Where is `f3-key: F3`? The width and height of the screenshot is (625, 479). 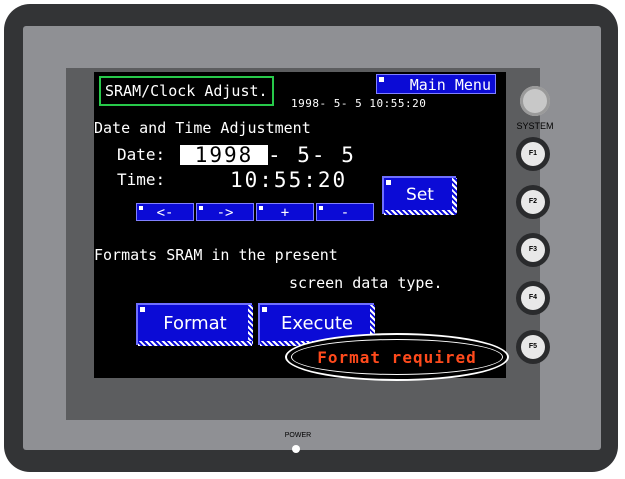 f3-key: F3 is located at coordinates (533, 250).